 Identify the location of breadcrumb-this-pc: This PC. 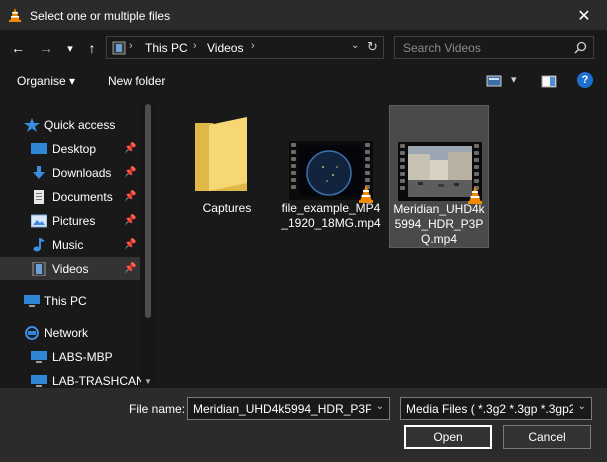
(166, 48).